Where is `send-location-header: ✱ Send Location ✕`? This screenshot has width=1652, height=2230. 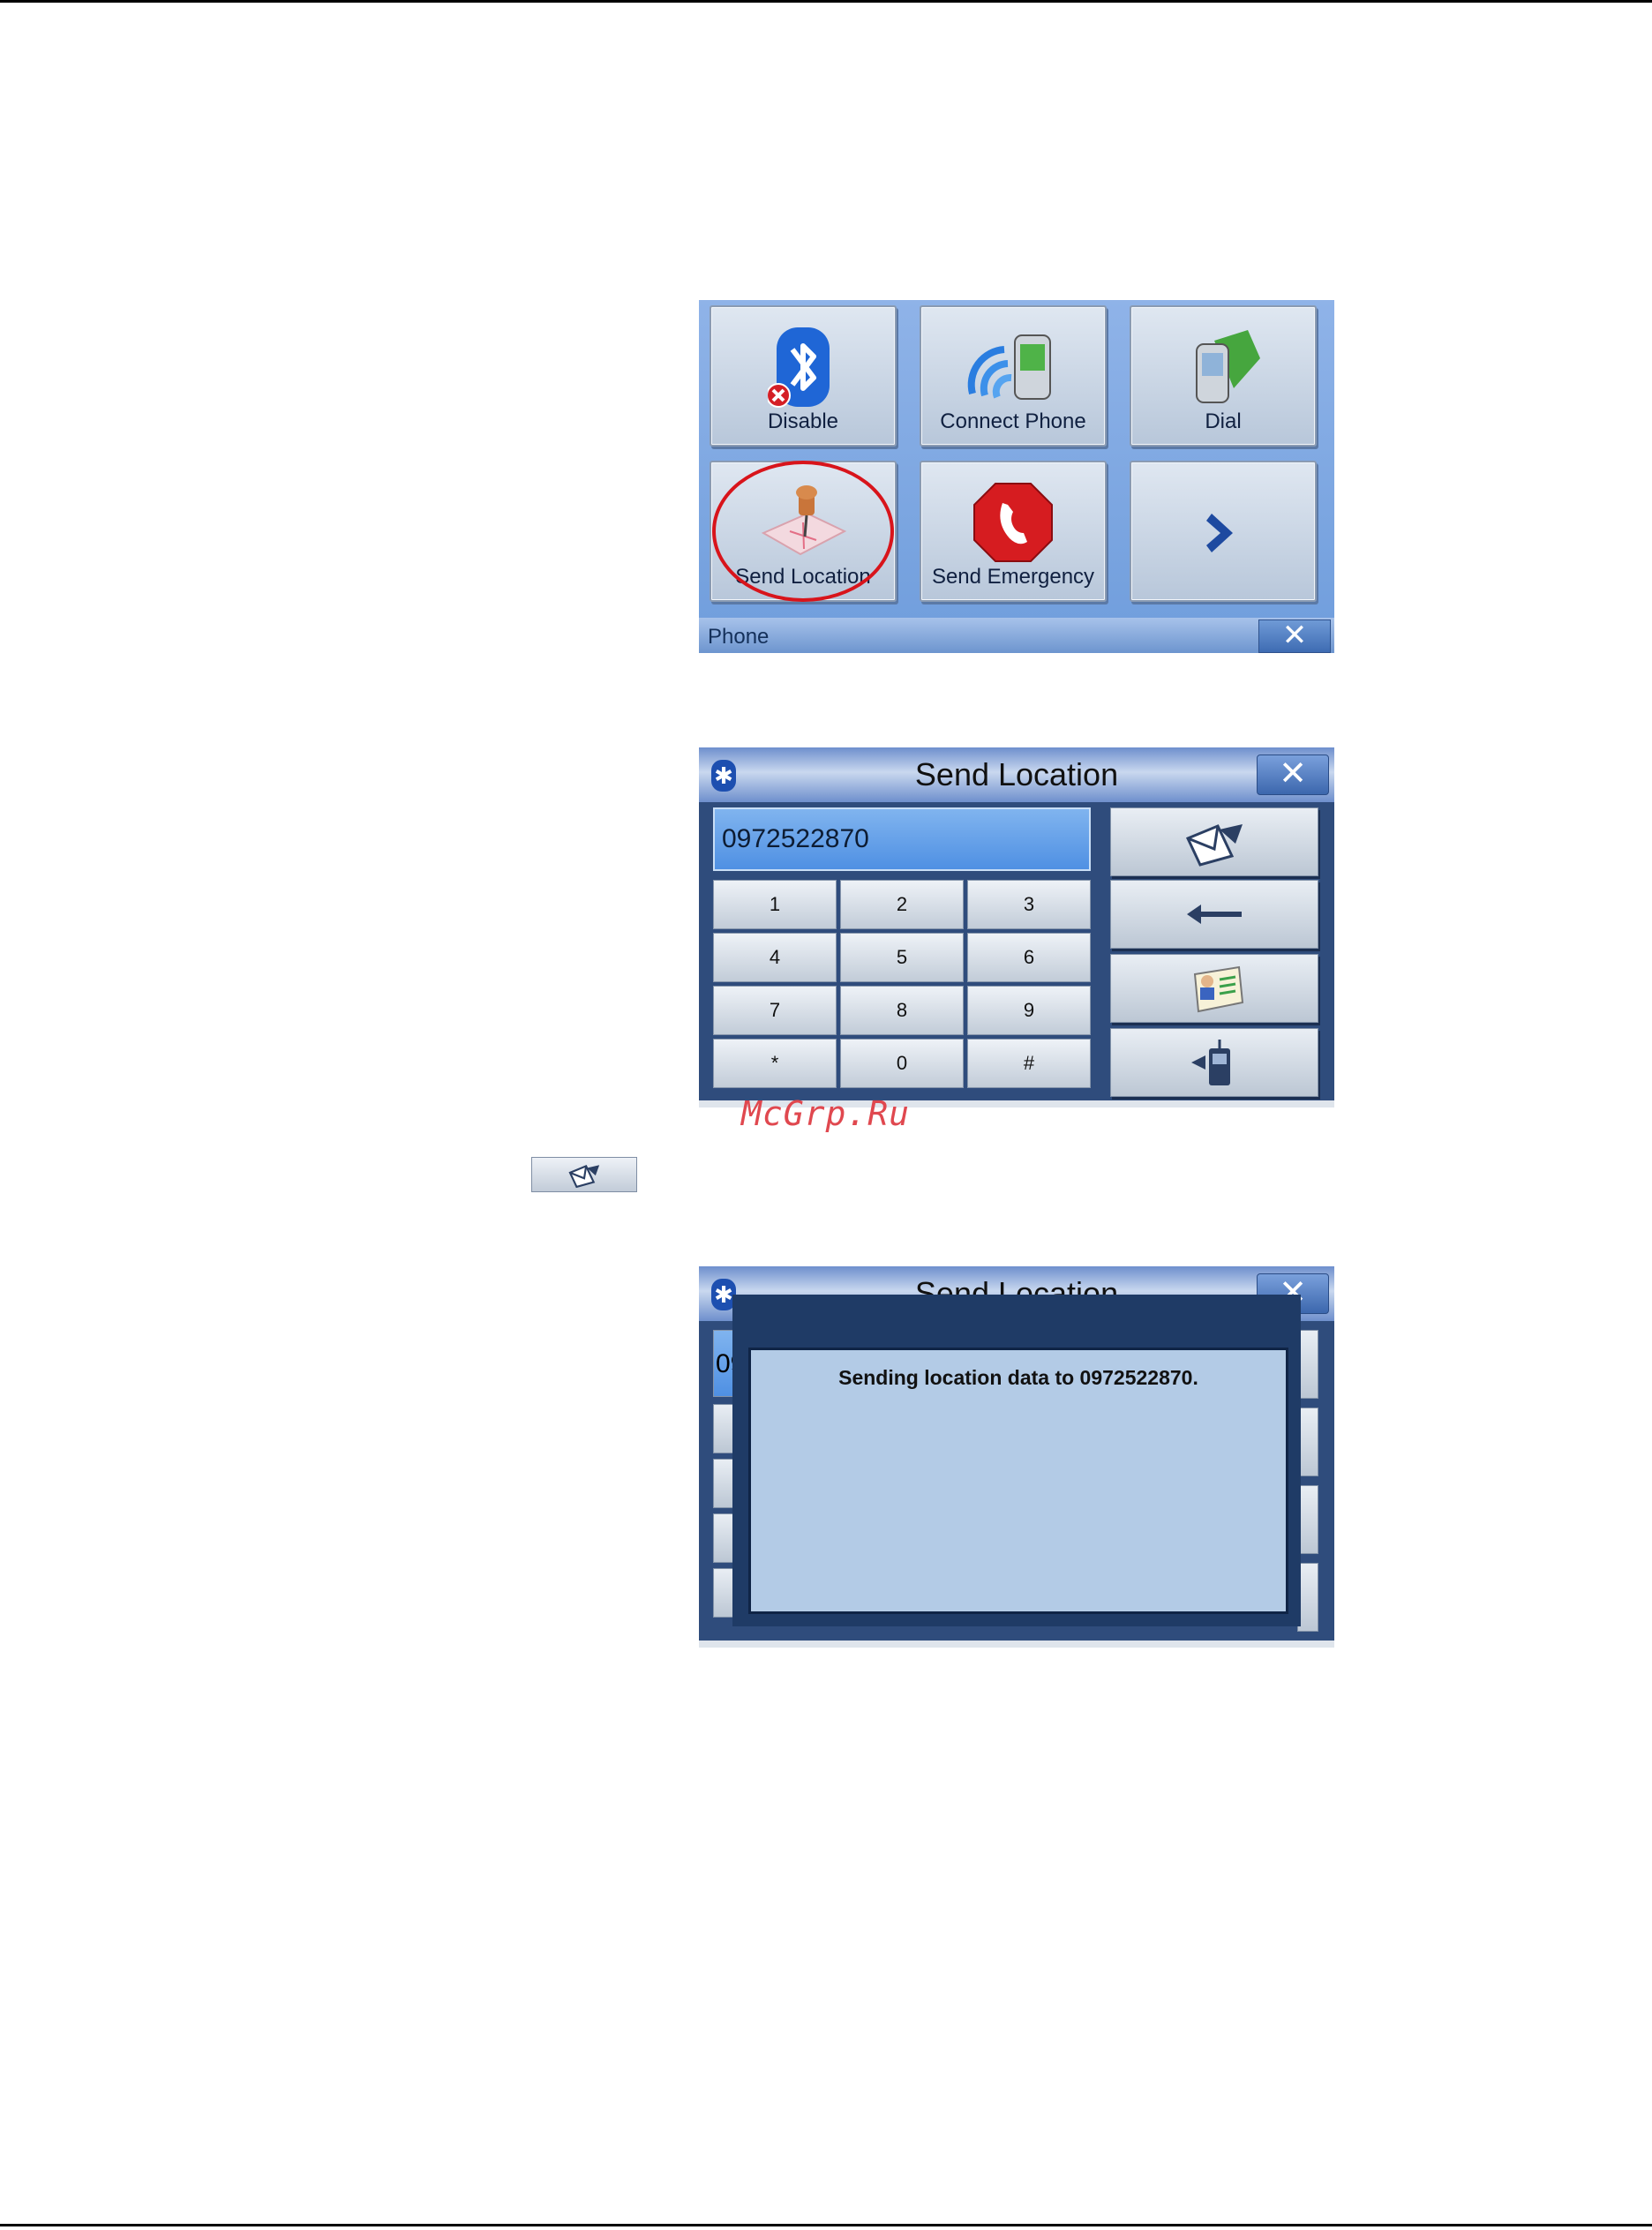 send-location-header: ✱ Send Location ✕ is located at coordinates (1017, 774).